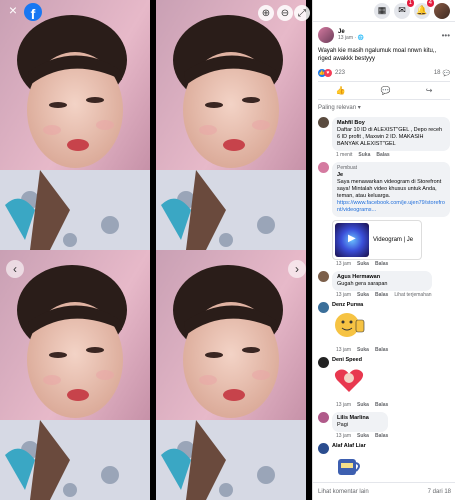  Describe the element at coordinates (362, 284) in the screenshot. I see `comment-text: Gugah gera sarapan` at that location.